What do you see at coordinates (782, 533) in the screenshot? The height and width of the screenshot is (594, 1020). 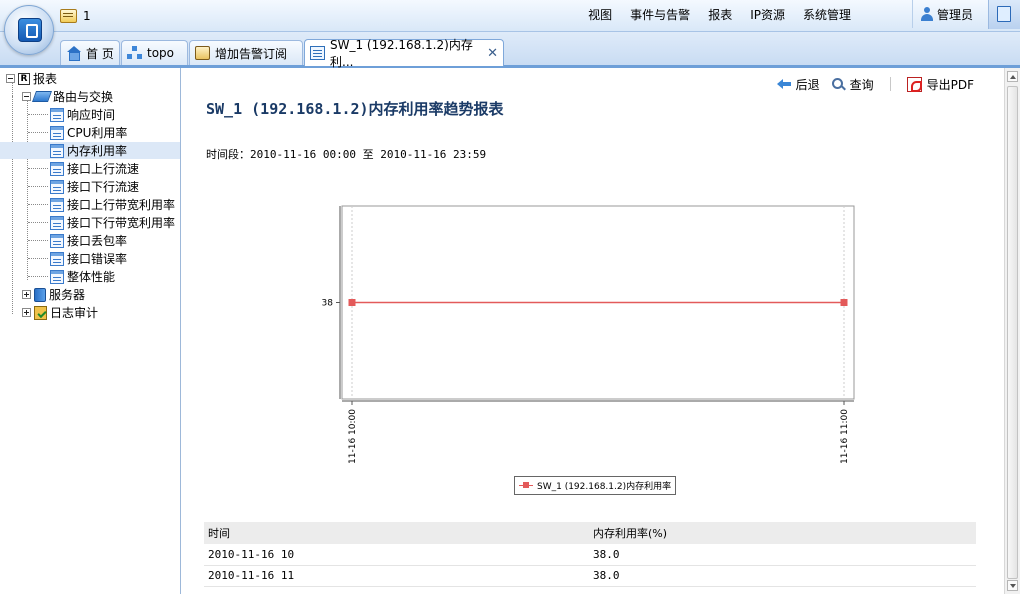 I see `column-header-memory: 内存利用率(%)` at bounding box center [782, 533].